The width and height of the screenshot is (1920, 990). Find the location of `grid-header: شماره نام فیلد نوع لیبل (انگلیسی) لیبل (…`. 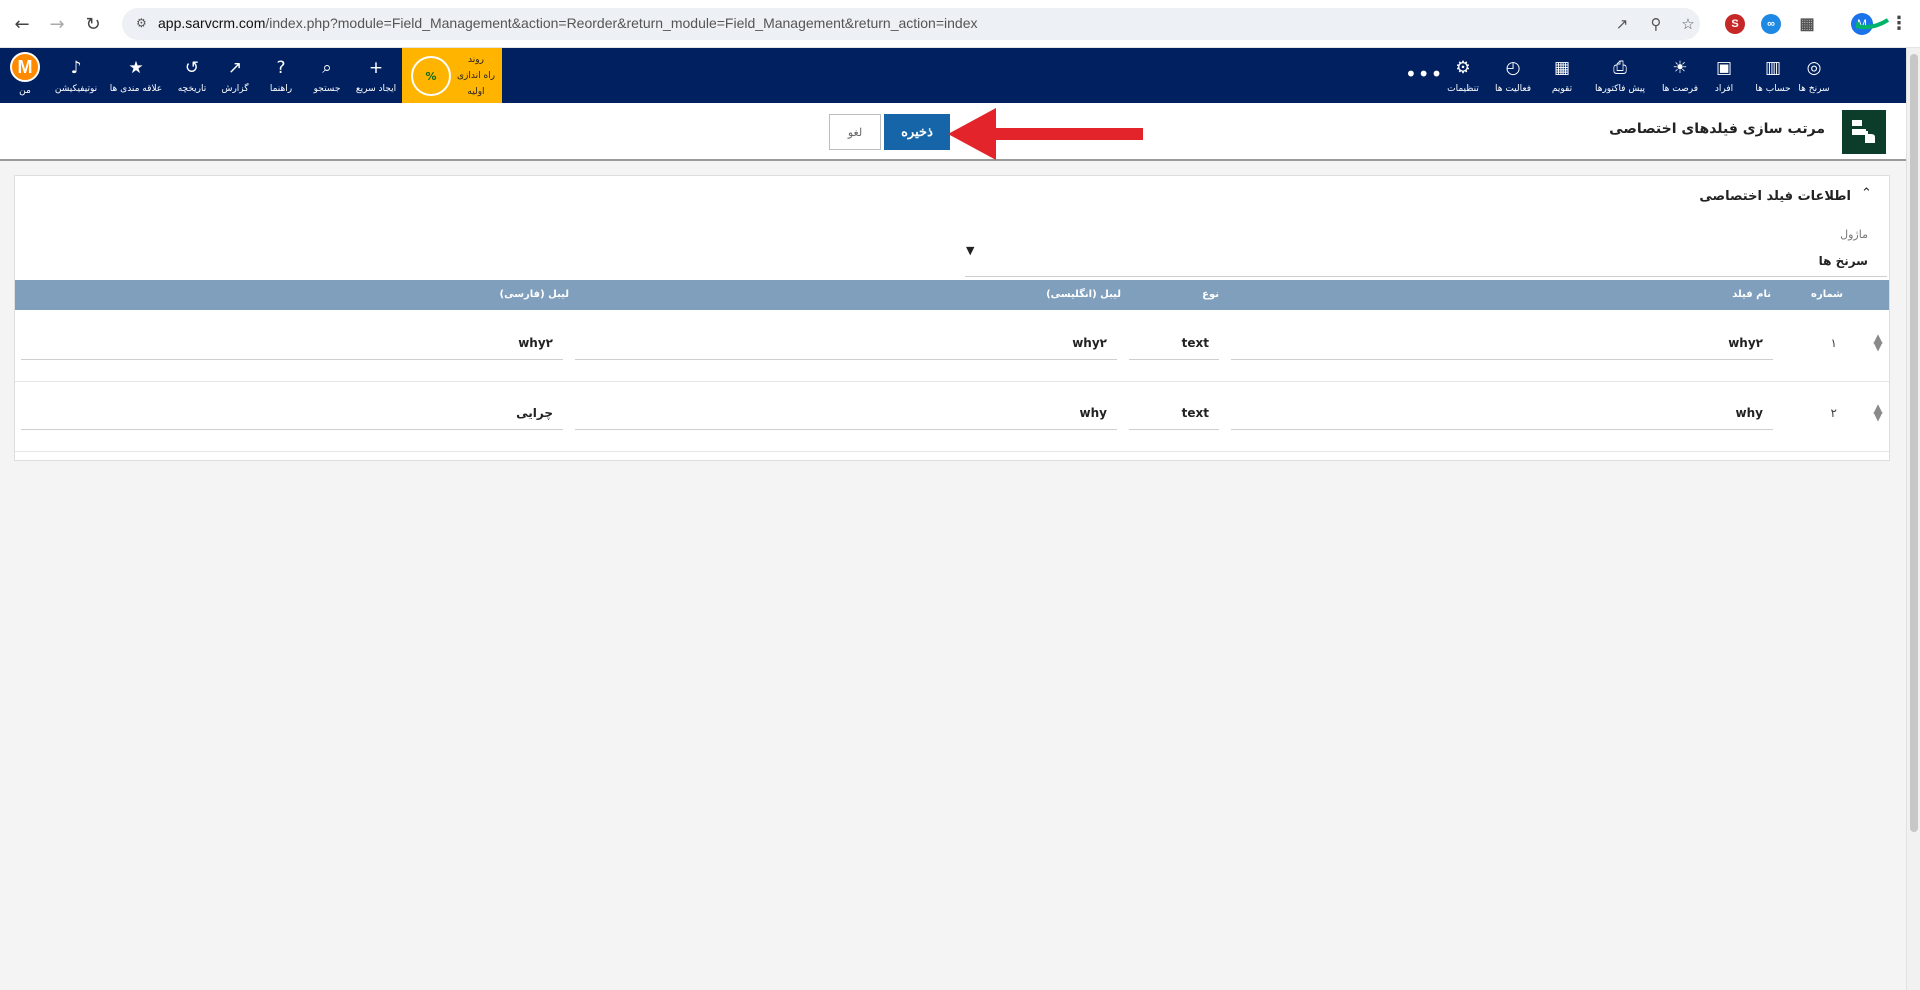

grid-header: شماره نام فیلد نوع لیبل (انگلیسی) لیبل (… is located at coordinates (952, 295).